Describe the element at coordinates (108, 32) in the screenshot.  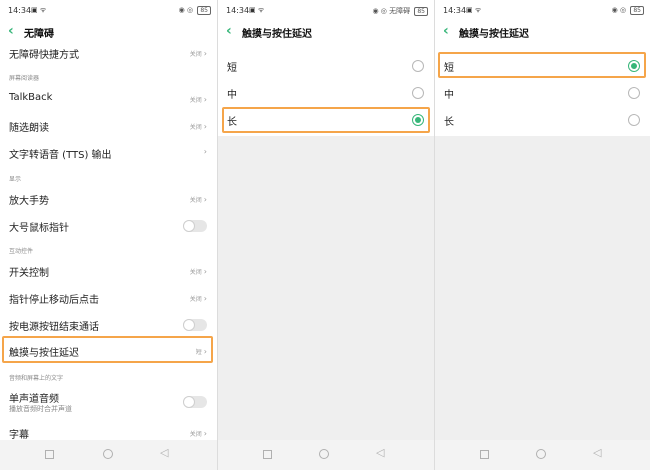
I see `app-header: ‹ 无障碍` at that location.